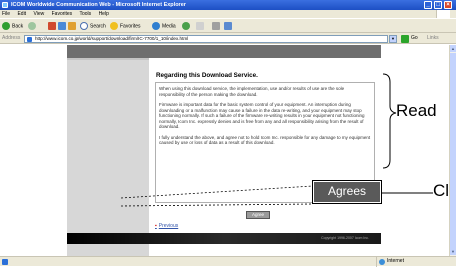  What do you see at coordinates (6, 14) in the screenshot?
I see `menu-file: File` at bounding box center [6, 14].